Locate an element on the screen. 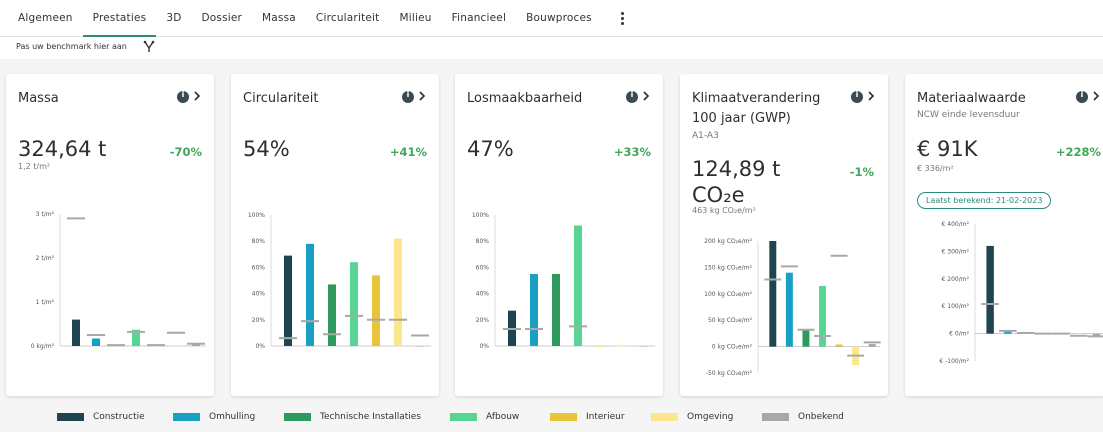 This screenshot has height=432, width=1103. y-tick-label: 0 kg CO₂e/m² is located at coordinates (732, 347).